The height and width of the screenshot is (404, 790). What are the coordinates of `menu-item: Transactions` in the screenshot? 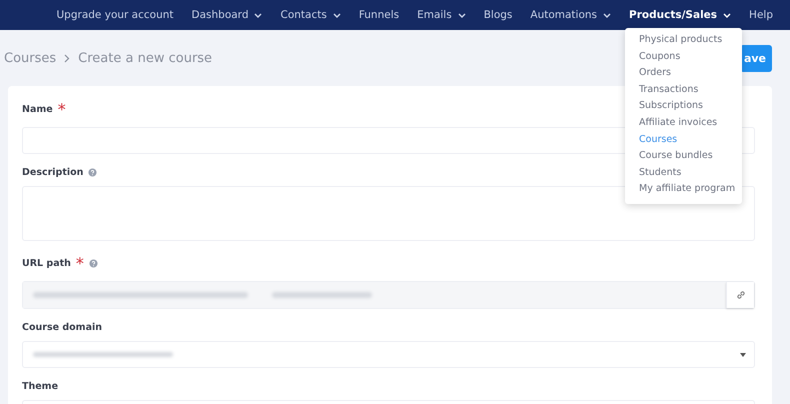 It's located at (683, 90).